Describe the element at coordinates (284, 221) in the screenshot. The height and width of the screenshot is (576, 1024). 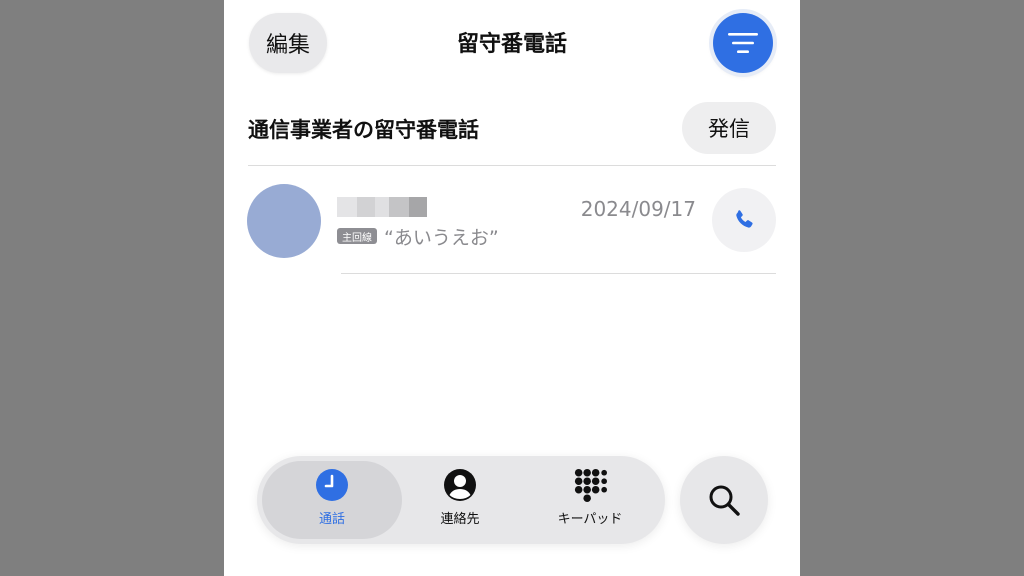
I see `avatar` at that location.